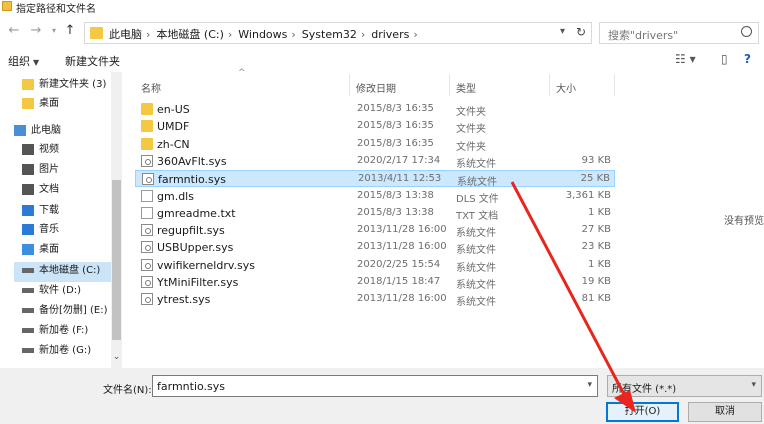 Image resolution: width=764 pixels, height=424 pixels. I want to click on filename-label: 文件名(N):, so click(127, 390).